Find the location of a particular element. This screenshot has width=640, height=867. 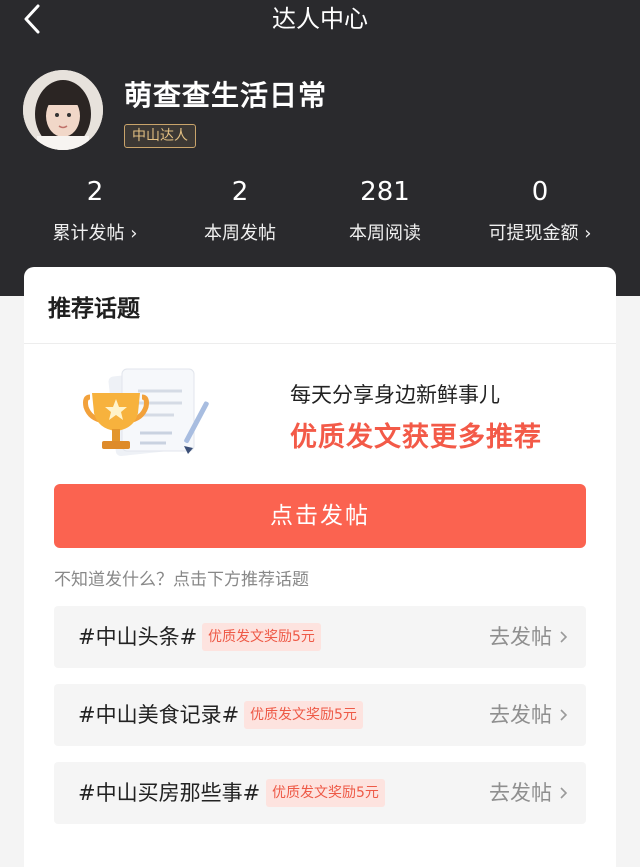

topic-name: #中山头条# is located at coordinates (138, 637).